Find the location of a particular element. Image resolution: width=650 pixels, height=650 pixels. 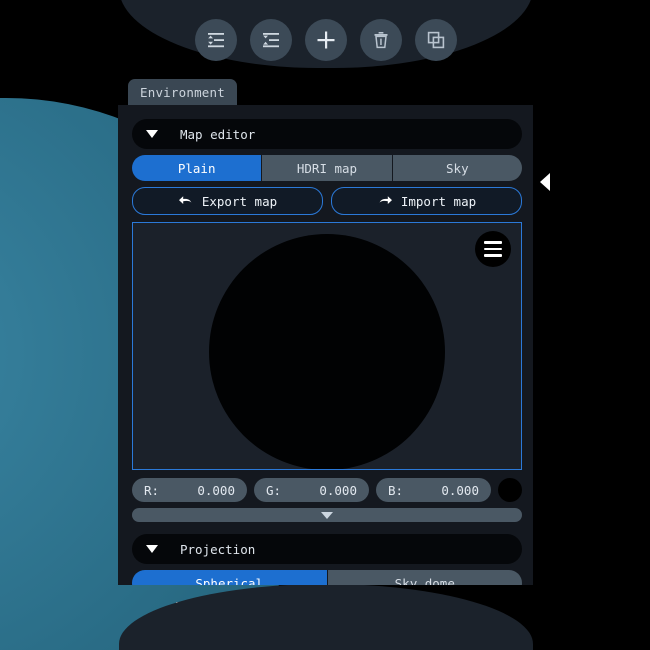

delete-button is located at coordinates (381, 40).